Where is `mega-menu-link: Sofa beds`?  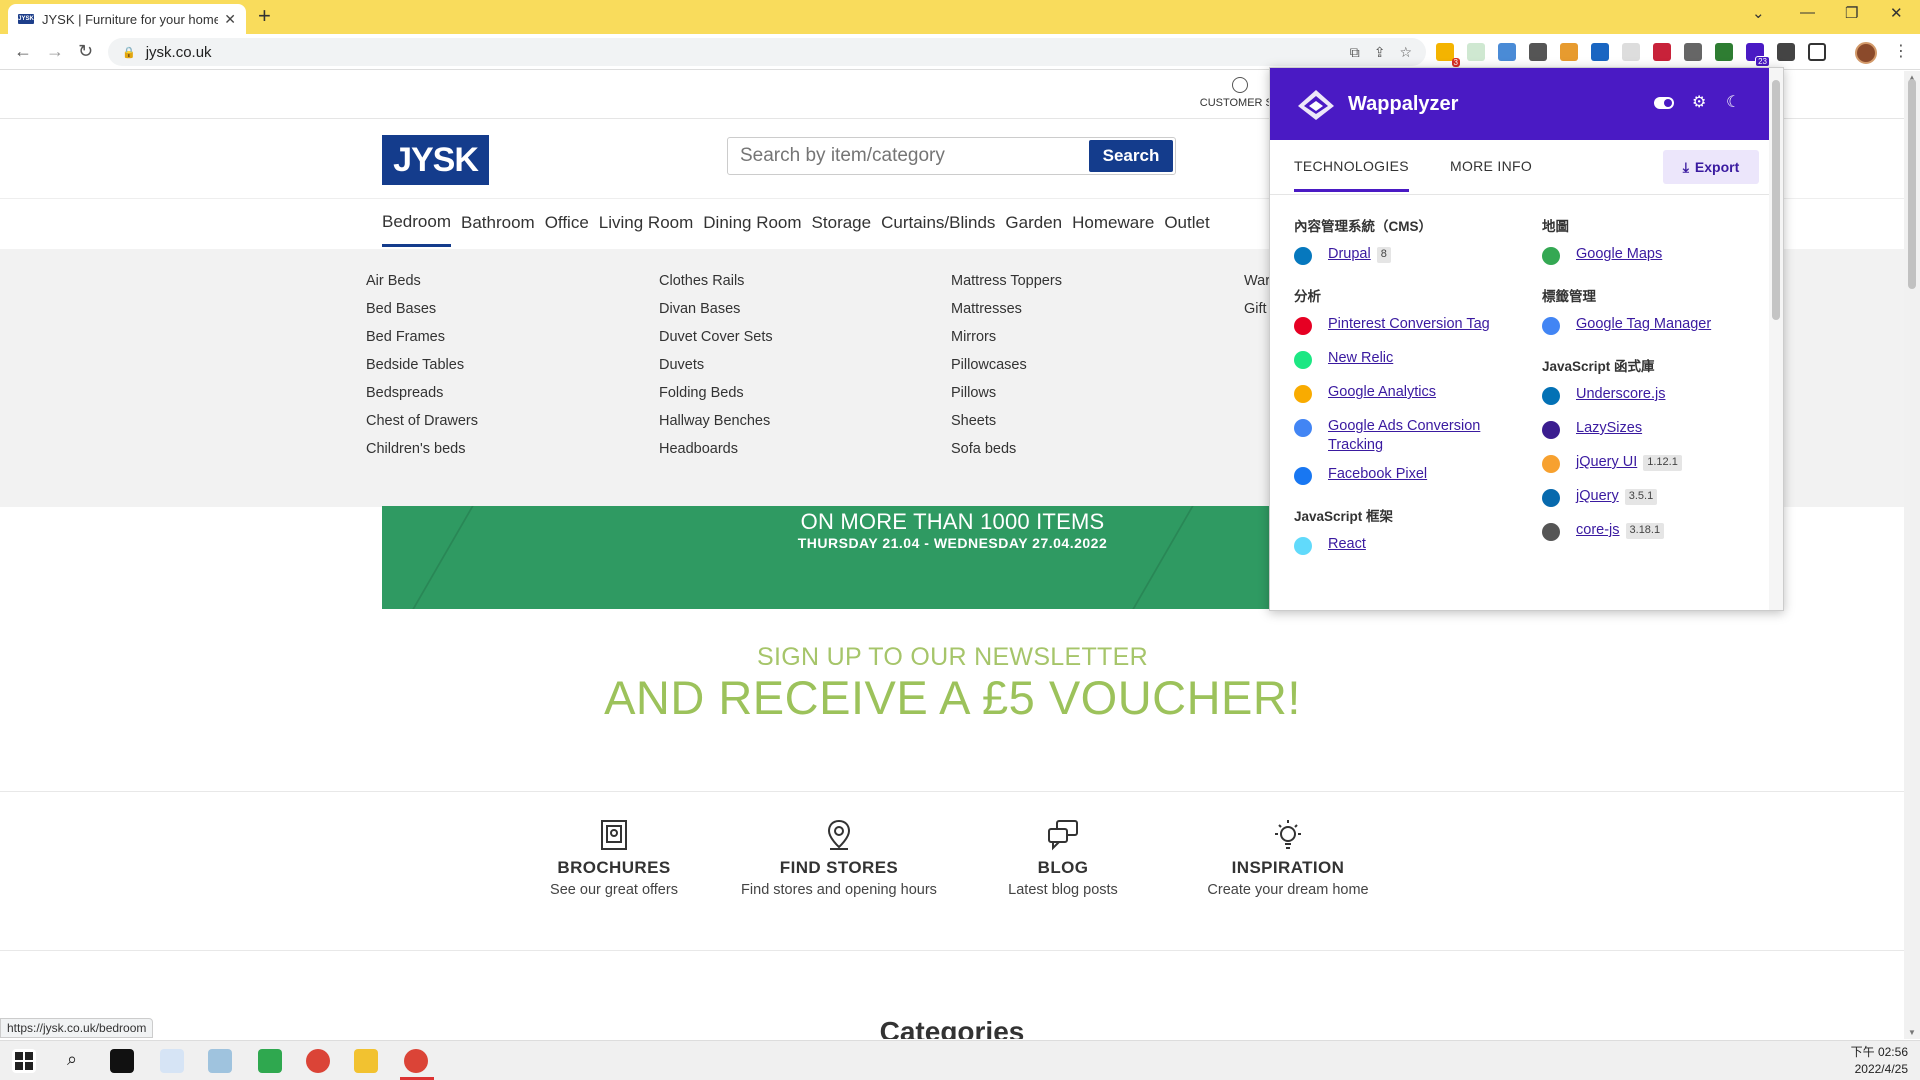
mega-menu-link: Sofa beds is located at coordinates (1006, 449).